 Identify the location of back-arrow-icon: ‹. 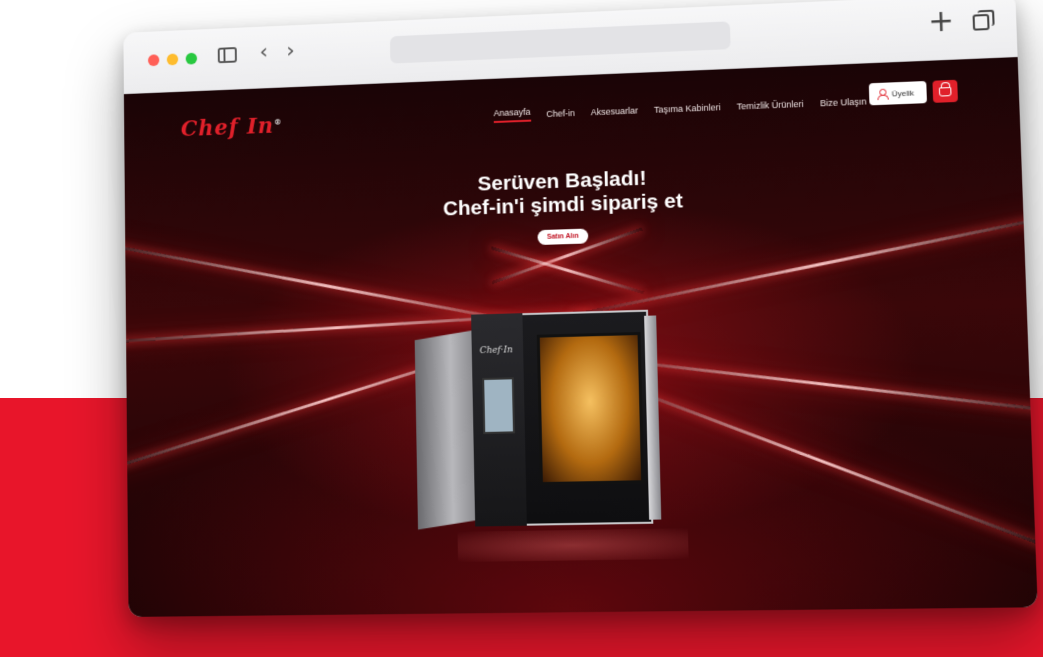
(263, 52).